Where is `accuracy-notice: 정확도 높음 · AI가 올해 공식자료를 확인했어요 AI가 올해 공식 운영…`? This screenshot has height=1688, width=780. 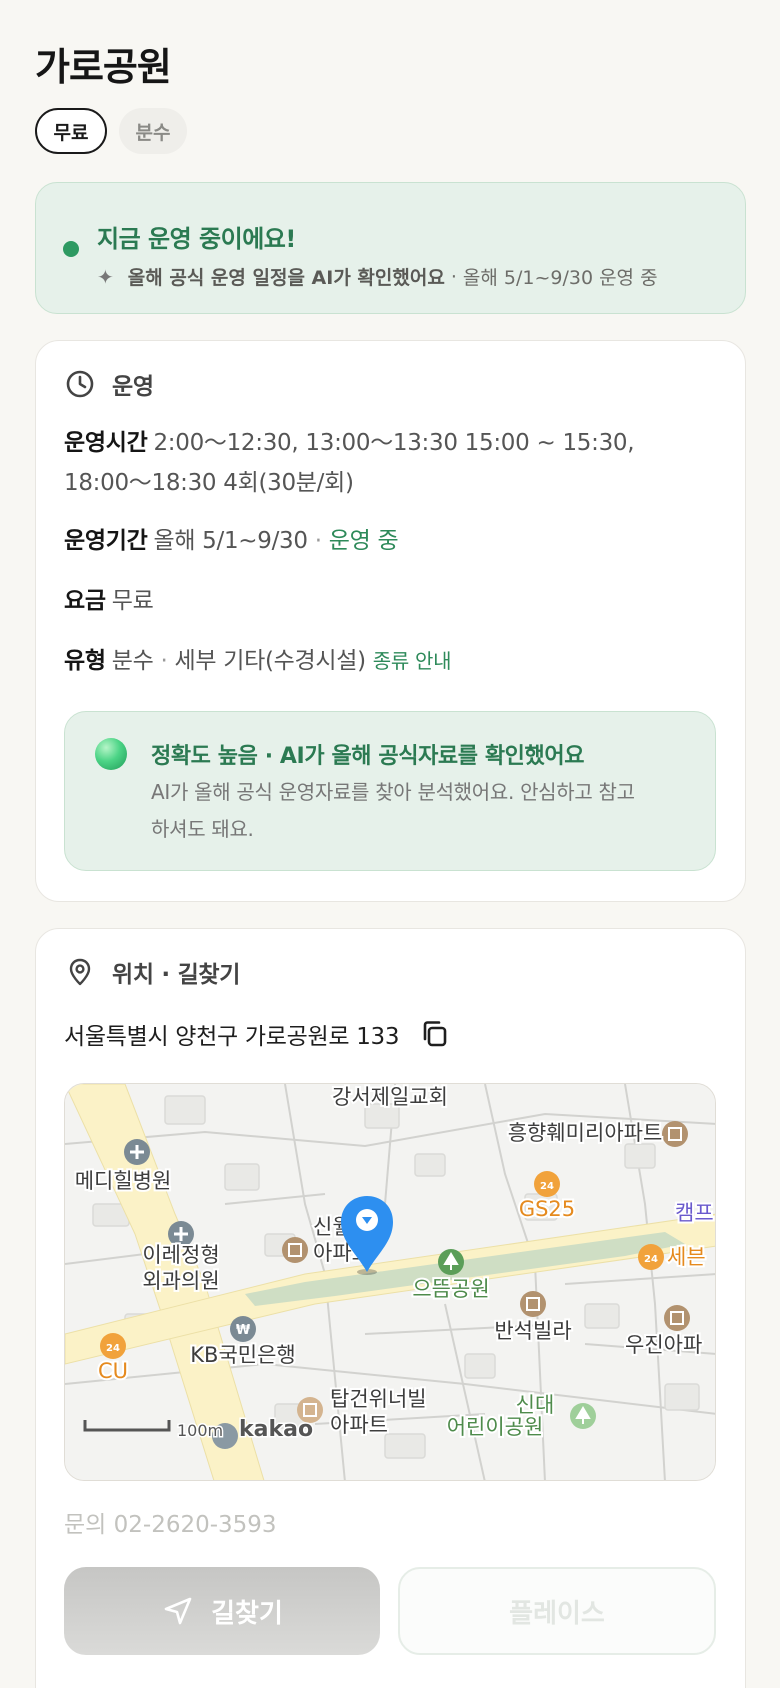 accuracy-notice: 정확도 높음 · AI가 올해 공식자료를 확인했어요 AI가 올해 공식 운영… is located at coordinates (390, 791).